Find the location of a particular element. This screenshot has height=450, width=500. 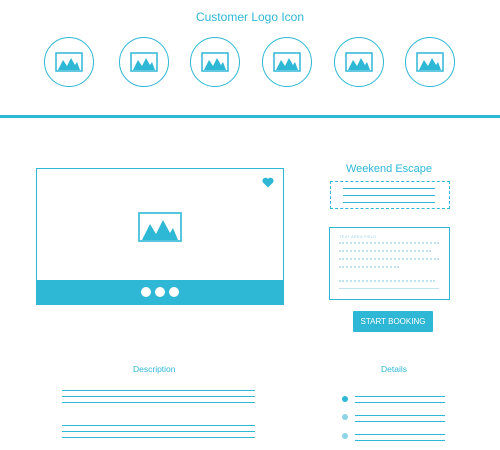

header-divider is located at coordinates (250, 116).